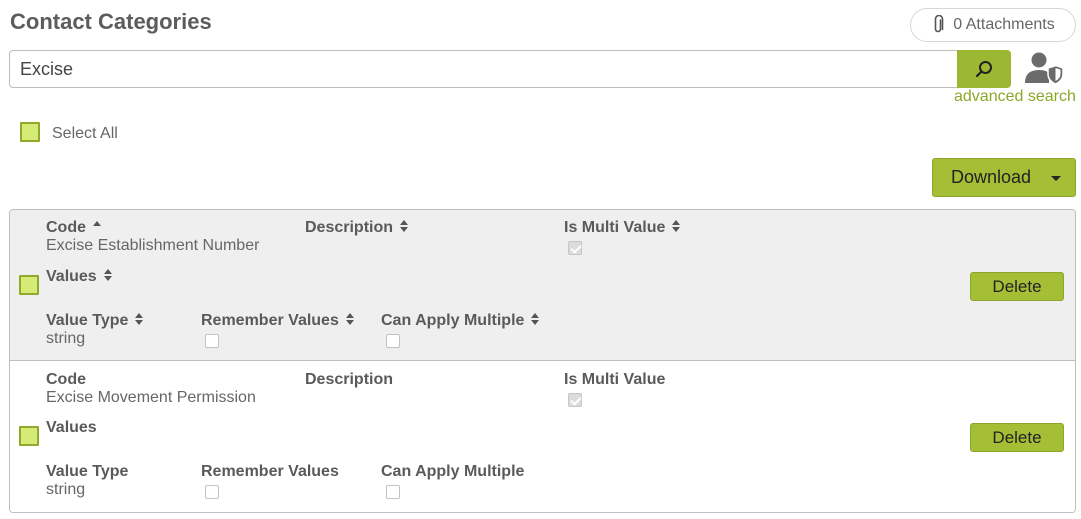 The image size is (1081, 519). I want to click on code-value: Excise Movement Permission, so click(151, 397).